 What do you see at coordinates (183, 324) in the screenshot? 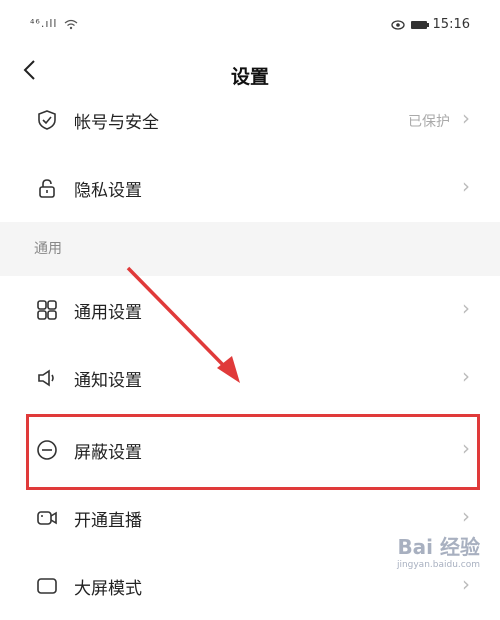
I see `annotation-arrow` at bounding box center [183, 324].